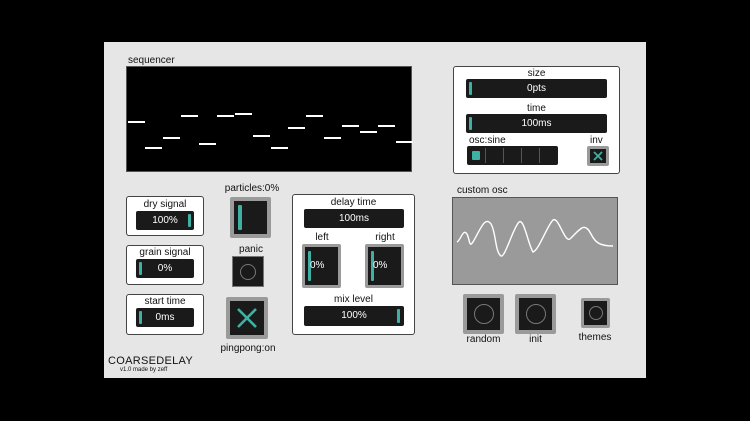 The height and width of the screenshot is (421, 750). What do you see at coordinates (482, 190) in the screenshot?
I see `custom-osc-label: custom osc` at bounding box center [482, 190].